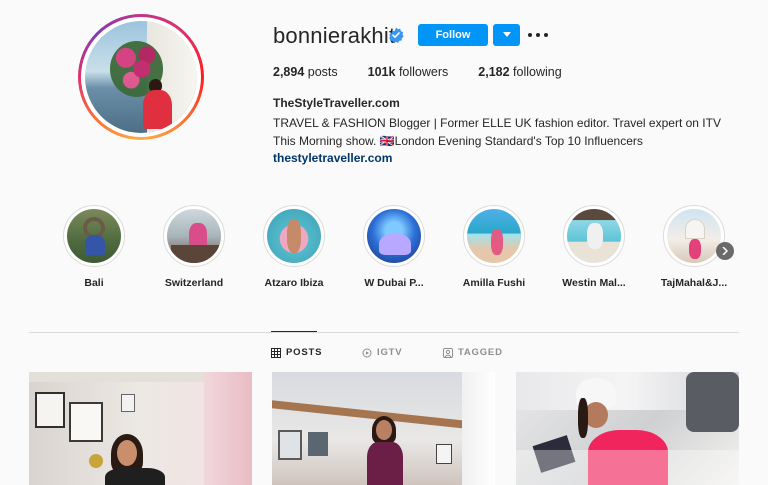 The height and width of the screenshot is (485, 768). Describe the element at coordinates (294, 283) in the screenshot. I see `highlight-label: Atzaro Ibiza` at that location.